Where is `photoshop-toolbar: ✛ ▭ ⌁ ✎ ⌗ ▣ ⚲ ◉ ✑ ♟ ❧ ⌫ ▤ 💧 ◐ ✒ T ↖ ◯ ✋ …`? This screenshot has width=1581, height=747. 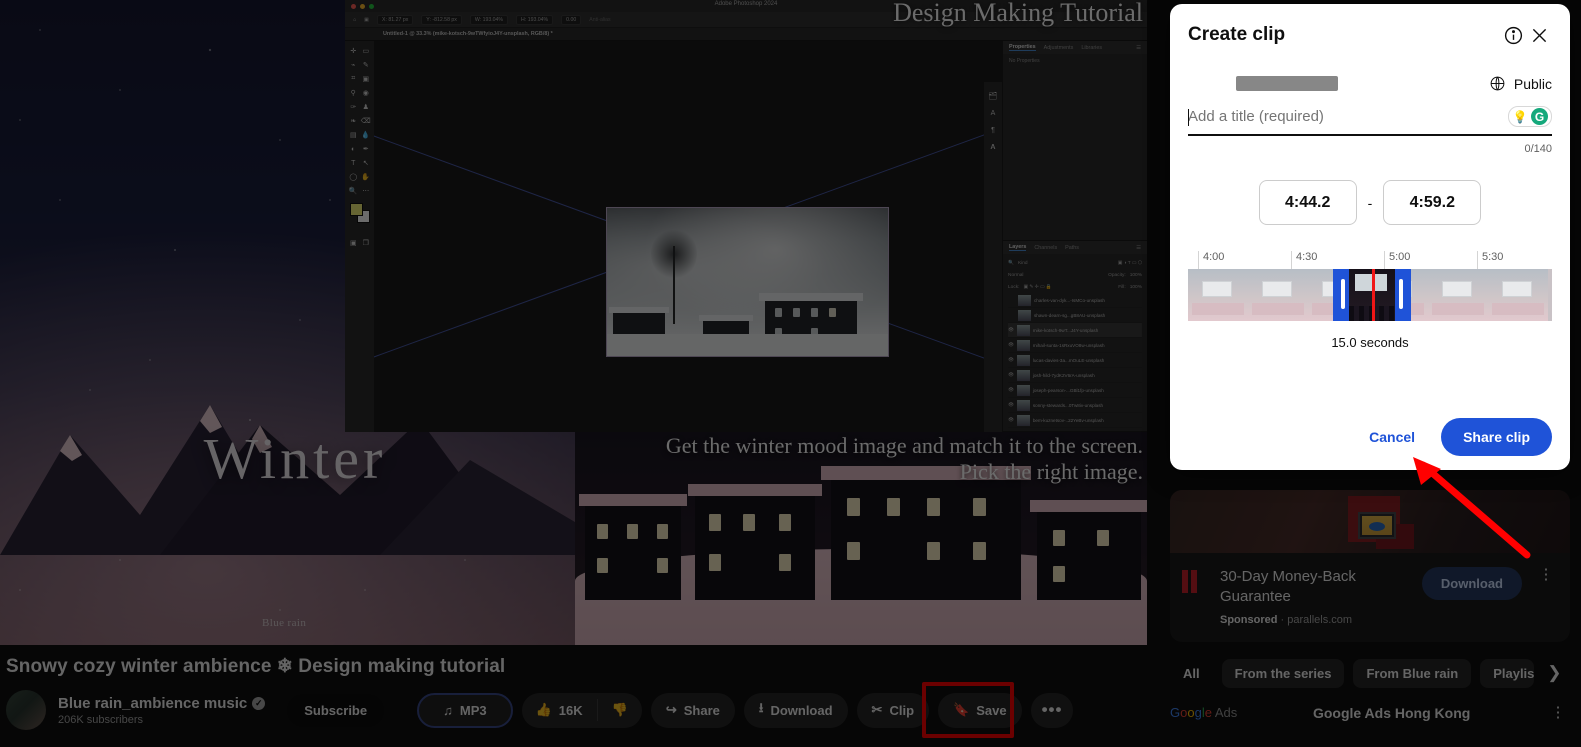 photoshop-toolbar: ✛ ▭ ⌁ ✎ ⌗ ▣ ⚲ ◉ ✑ ♟ ❧ ⌫ ▤ 💧 ◐ ✒ T ↖ ◯ ✋ … is located at coordinates (359, 236).